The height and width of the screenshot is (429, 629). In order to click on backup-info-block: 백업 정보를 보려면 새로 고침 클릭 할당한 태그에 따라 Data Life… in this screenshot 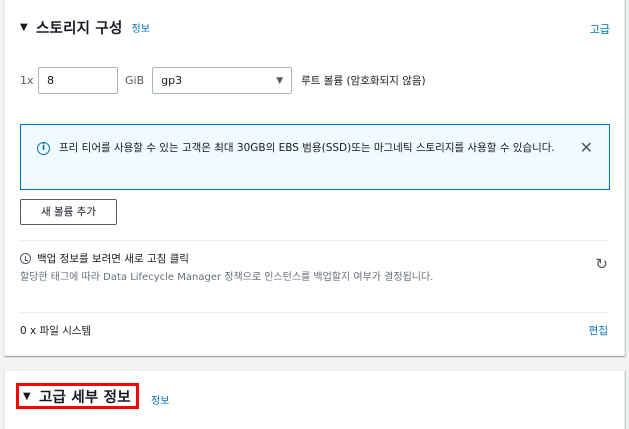, I will do `click(245, 269)`.